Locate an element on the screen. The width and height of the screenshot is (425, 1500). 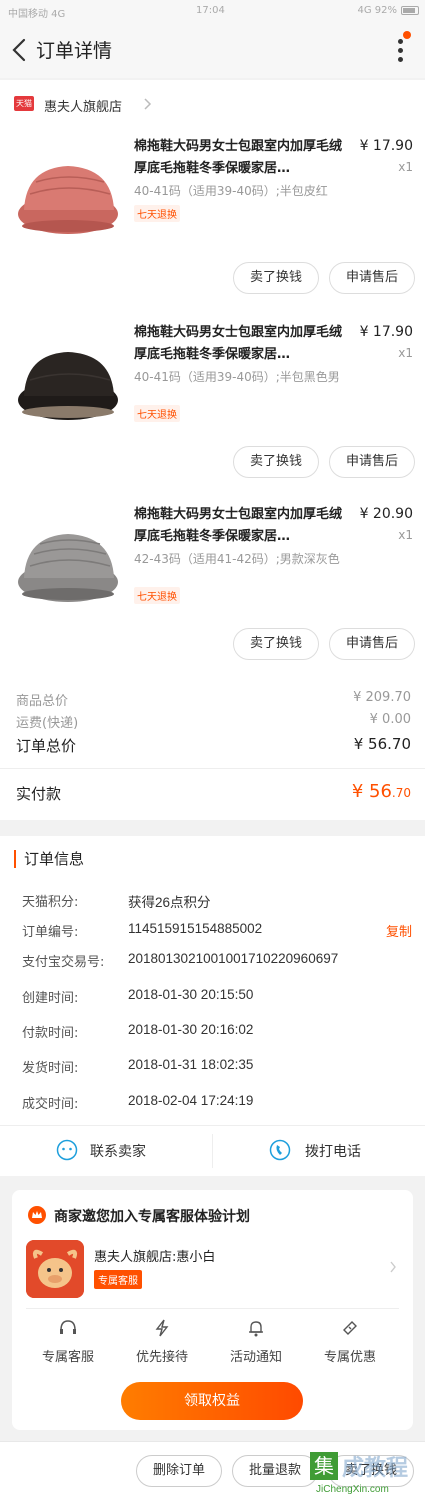
contact-seller-button: 联系卖家 is located at coordinates (106, 1151).